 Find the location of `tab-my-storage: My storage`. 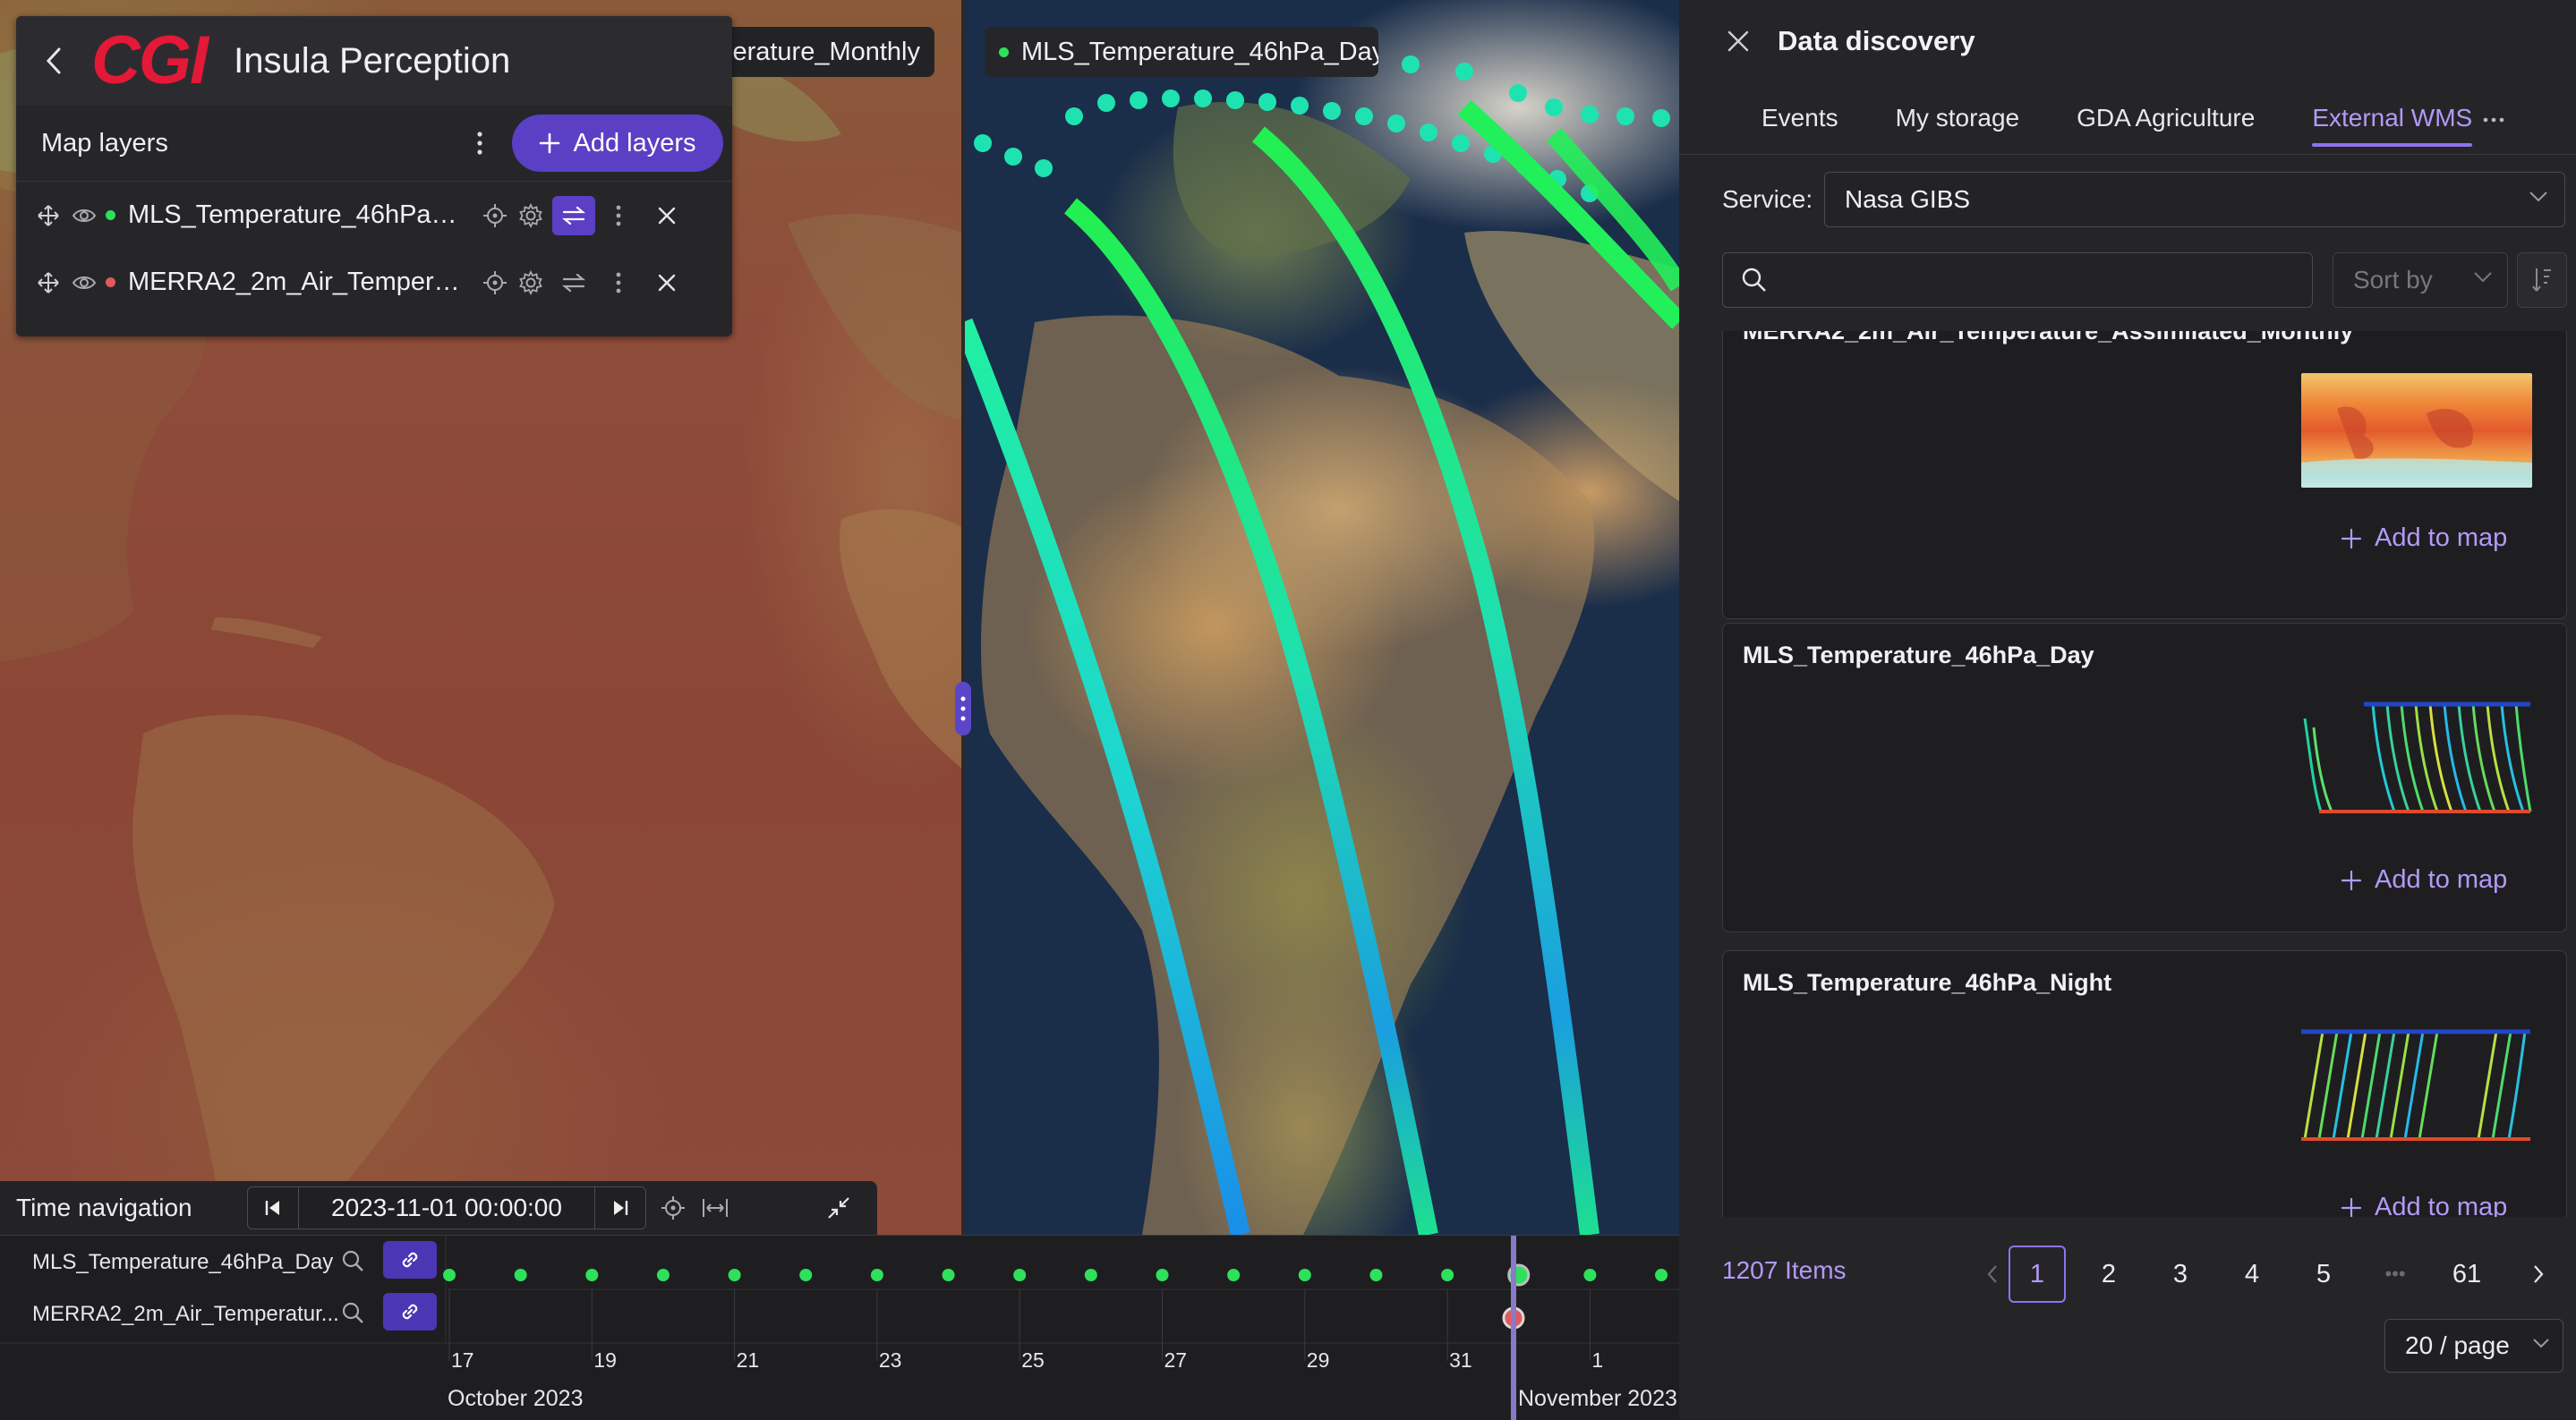

tab-my-storage: My storage is located at coordinates (1958, 118).